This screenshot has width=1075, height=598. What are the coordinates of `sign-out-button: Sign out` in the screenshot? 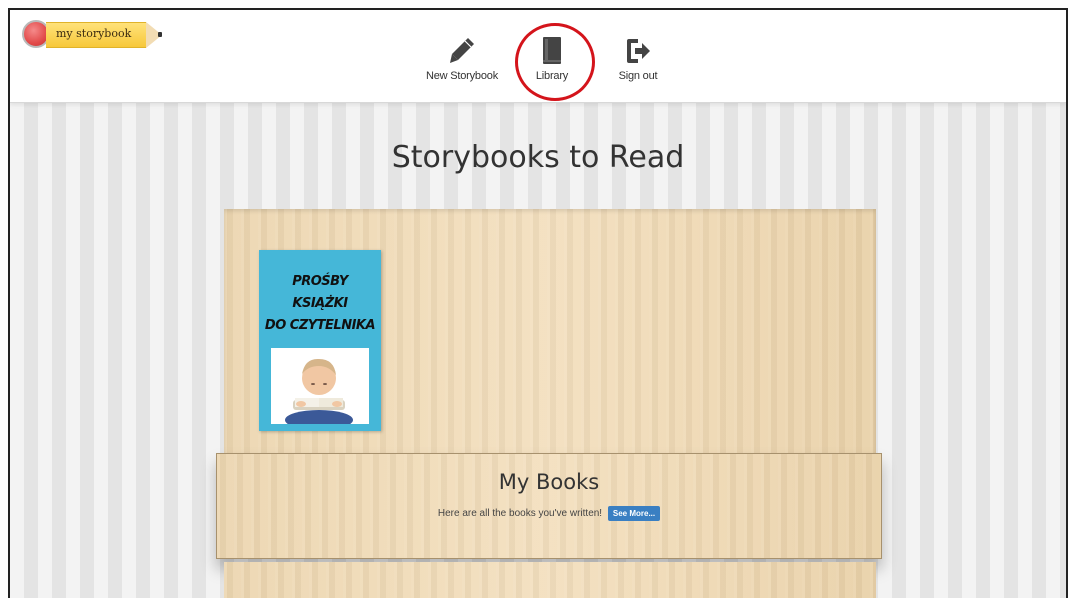 It's located at (638, 59).